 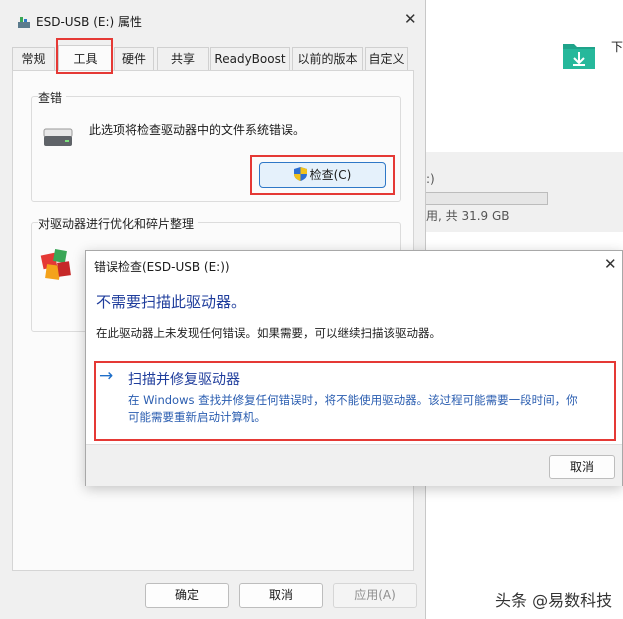 I want to click on tab-hardware: 硬件, so click(x=134, y=58).